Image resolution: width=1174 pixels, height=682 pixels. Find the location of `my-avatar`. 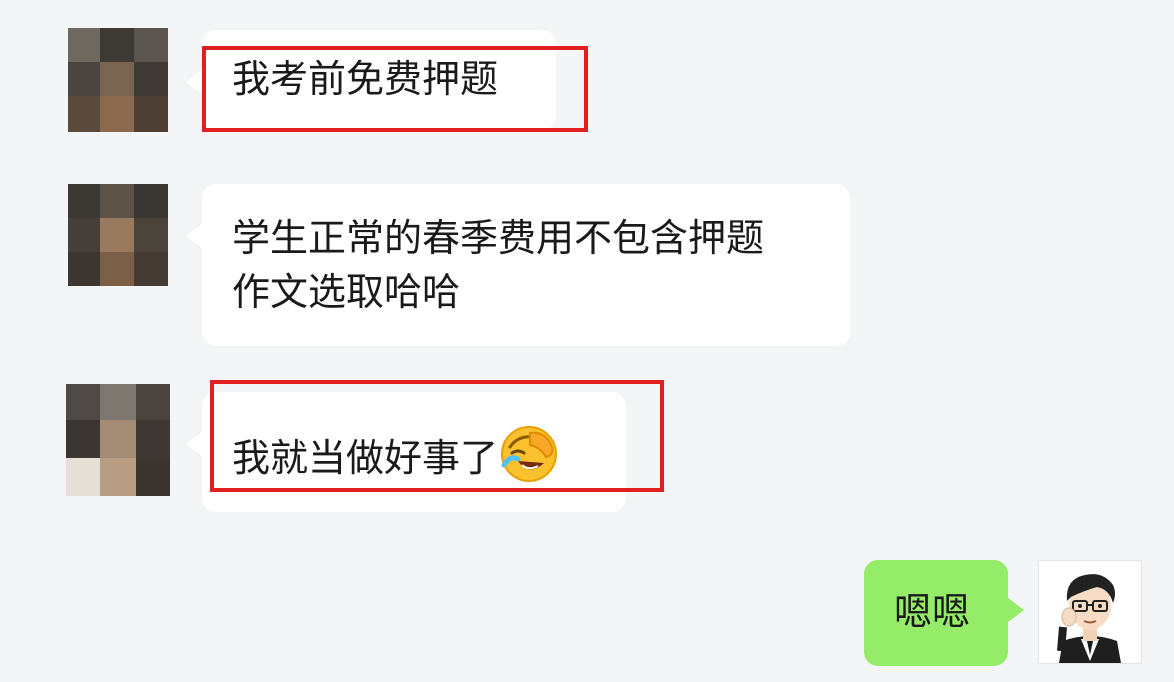

my-avatar is located at coordinates (1090, 612).